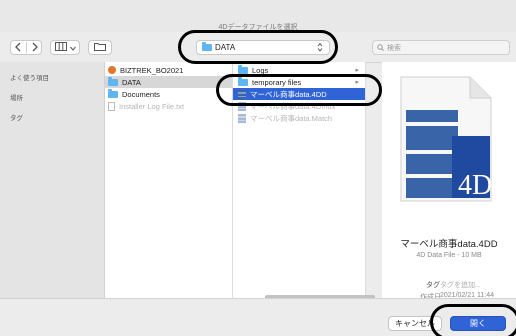 The width and height of the screenshot is (516, 336). Describe the element at coordinates (16, 118) in the screenshot. I see `sidebar-heading-tags: タグ` at that location.